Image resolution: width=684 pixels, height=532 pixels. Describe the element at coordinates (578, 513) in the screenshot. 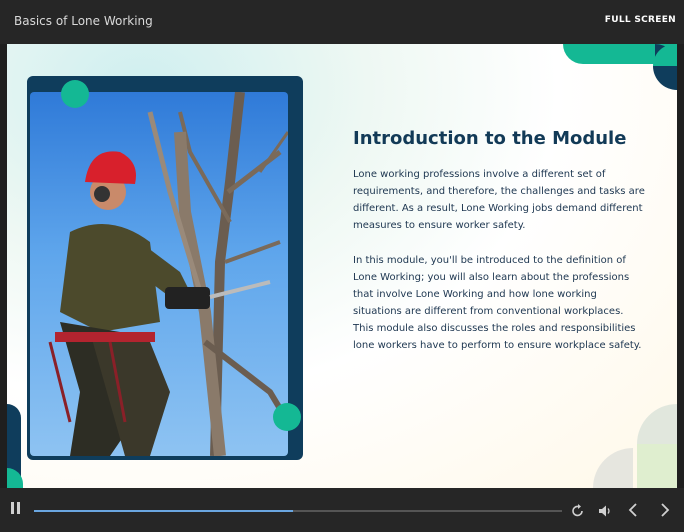

I see `replay-icon` at that location.